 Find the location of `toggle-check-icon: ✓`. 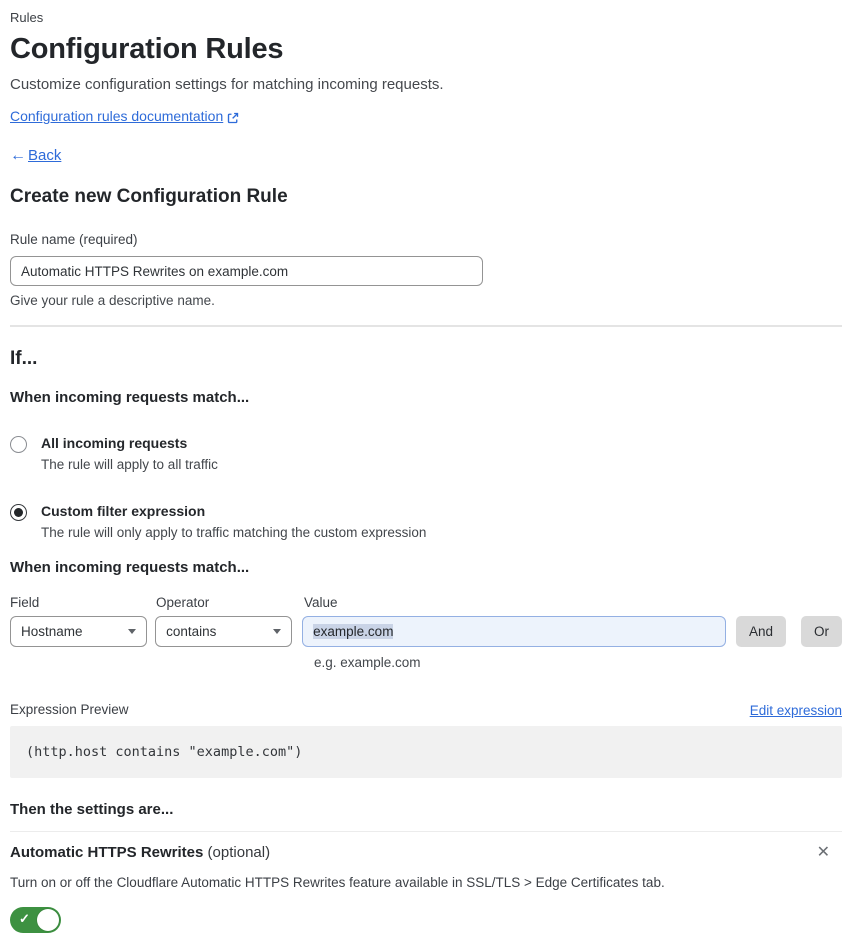

toggle-check-icon: ✓ is located at coordinates (24, 918).